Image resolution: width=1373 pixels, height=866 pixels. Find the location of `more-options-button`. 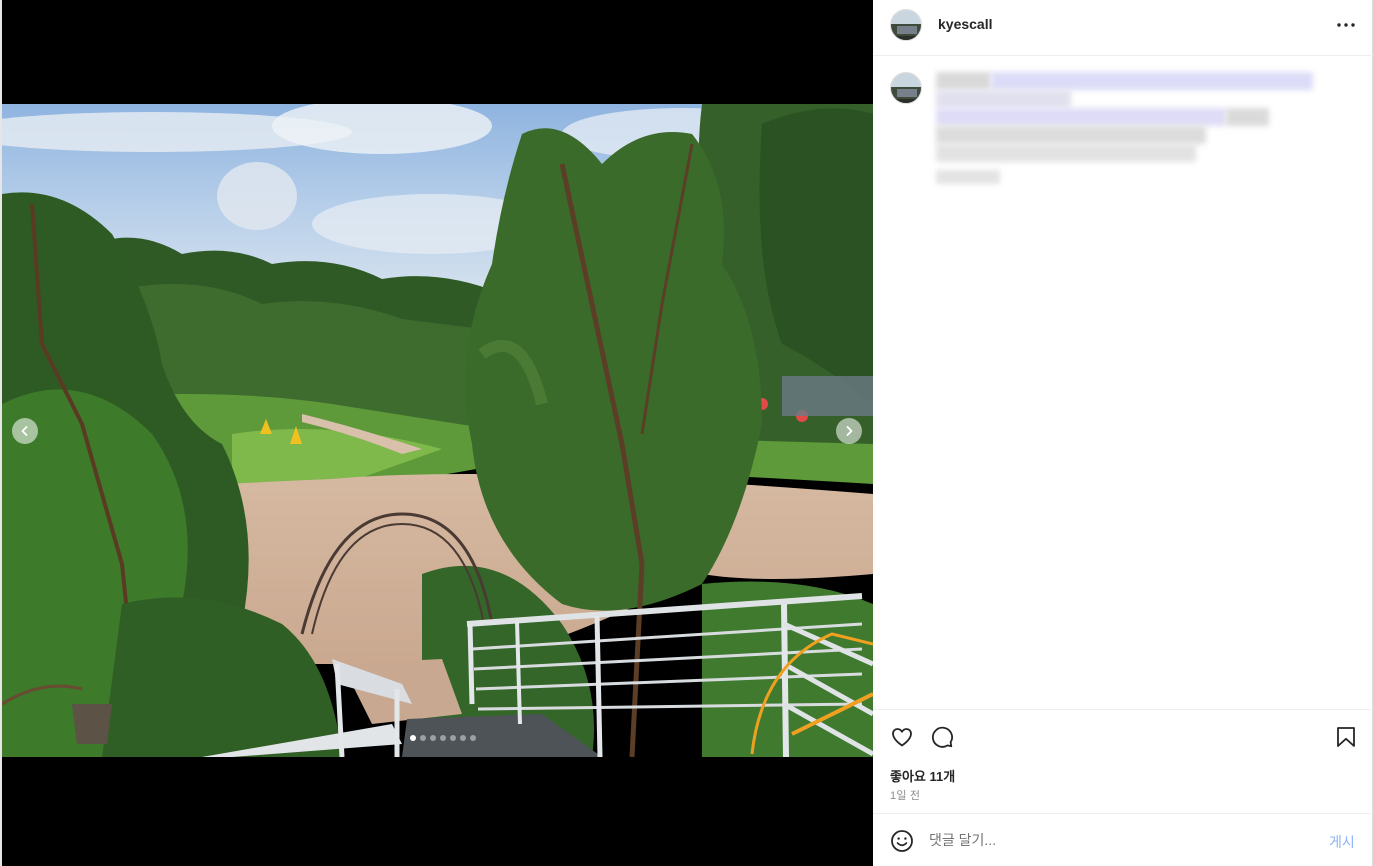

more-options-button is located at coordinates (1346, 25).